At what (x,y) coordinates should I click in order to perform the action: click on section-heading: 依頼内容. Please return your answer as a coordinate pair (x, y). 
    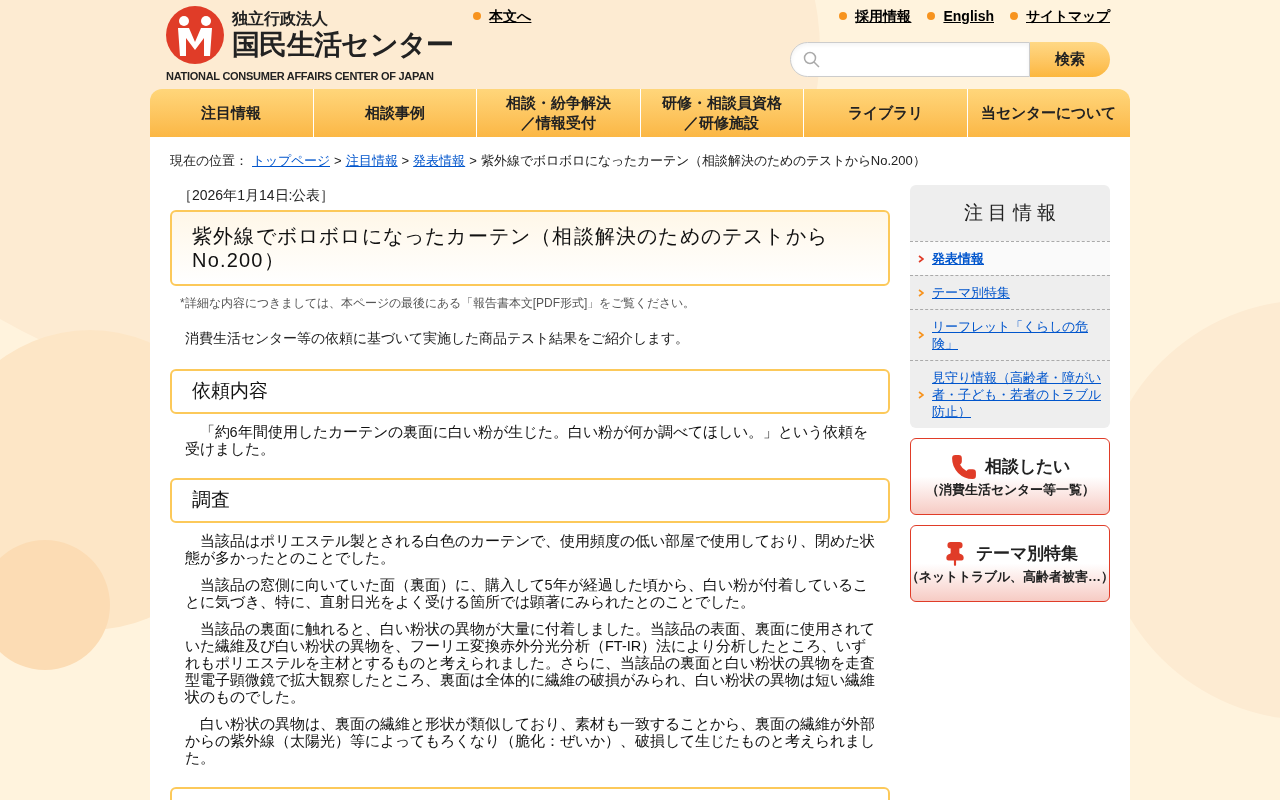
    Looking at the image, I should click on (530, 391).